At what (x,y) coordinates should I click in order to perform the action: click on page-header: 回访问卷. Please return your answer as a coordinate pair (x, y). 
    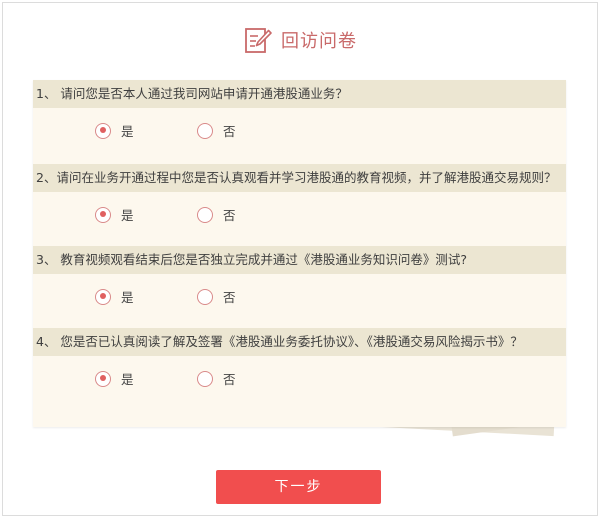
    Looking at the image, I should click on (300, 40).